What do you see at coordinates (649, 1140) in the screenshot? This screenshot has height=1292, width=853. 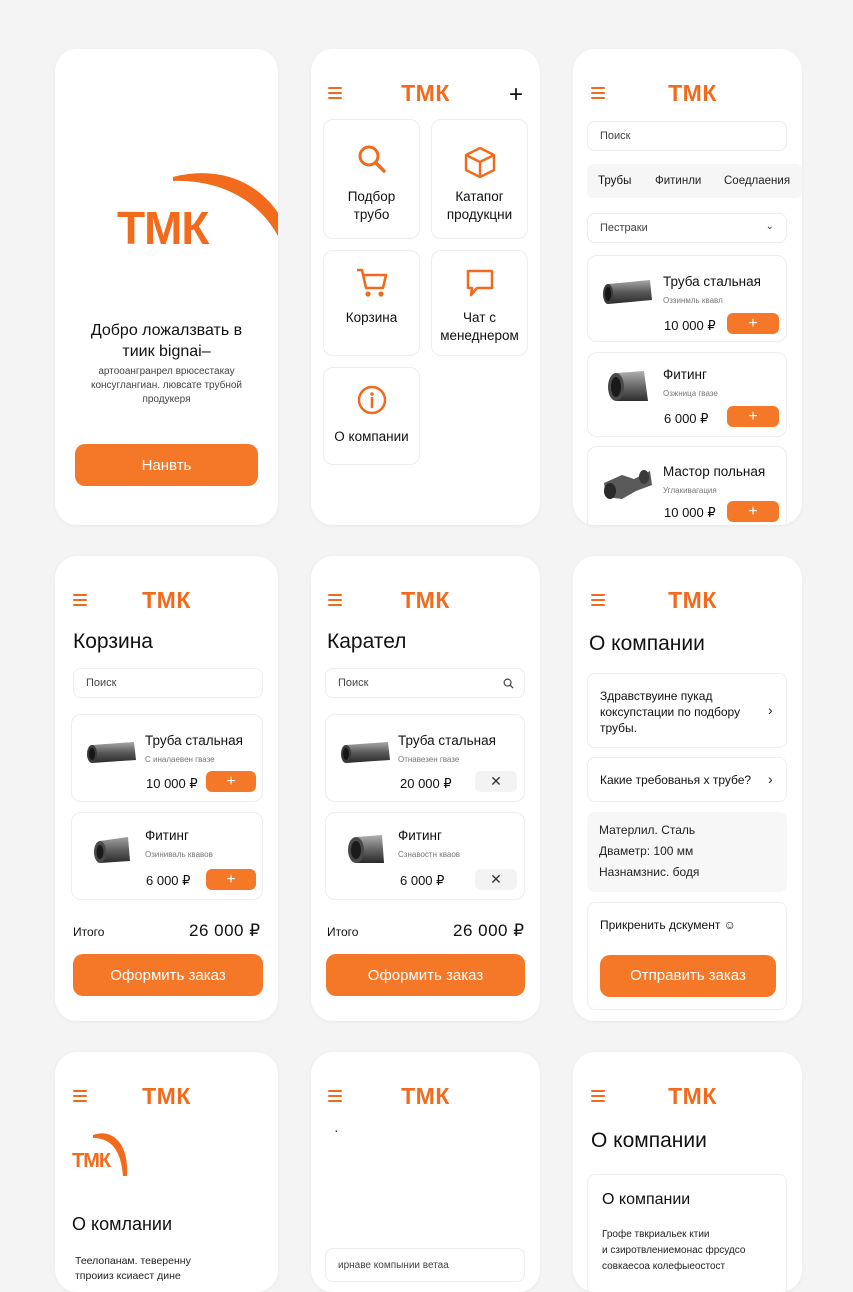 I see `page-title: О компании` at bounding box center [649, 1140].